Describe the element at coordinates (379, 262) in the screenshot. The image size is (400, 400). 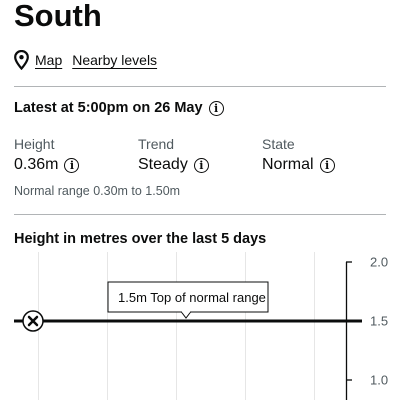
I see `y-tick-label: 2.0` at that location.